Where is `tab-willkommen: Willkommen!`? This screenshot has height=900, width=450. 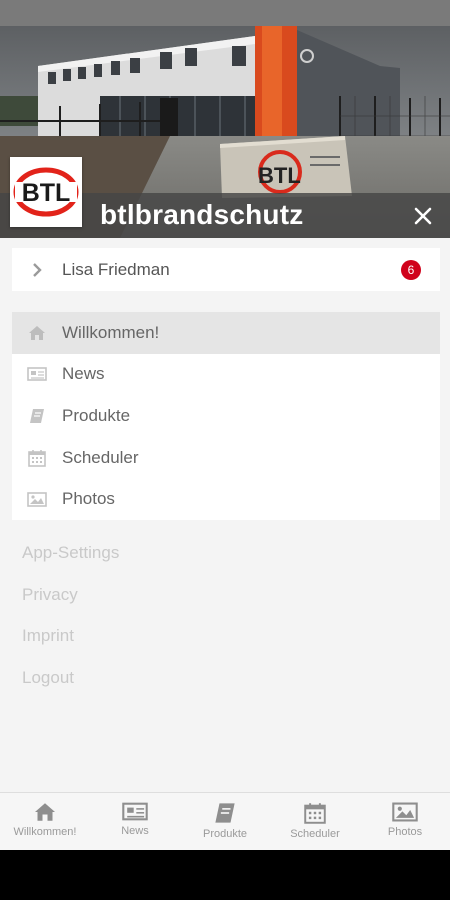 tab-willkommen: Willkommen! is located at coordinates (45, 821).